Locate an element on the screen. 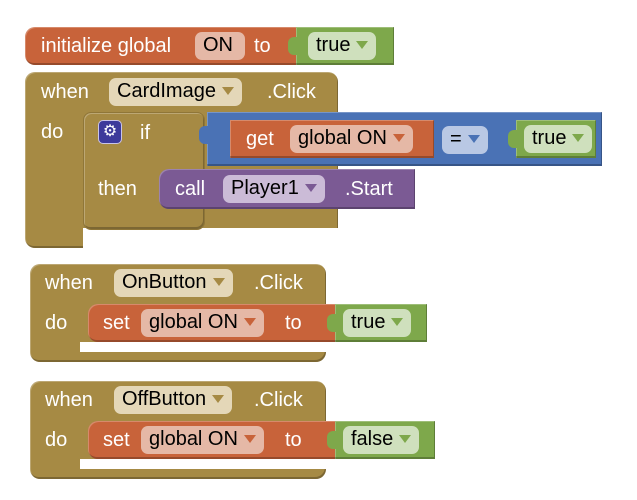 Image resolution: width=637 pixels, height=500 pixels. method-label: .Start is located at coordinates (369, 189).